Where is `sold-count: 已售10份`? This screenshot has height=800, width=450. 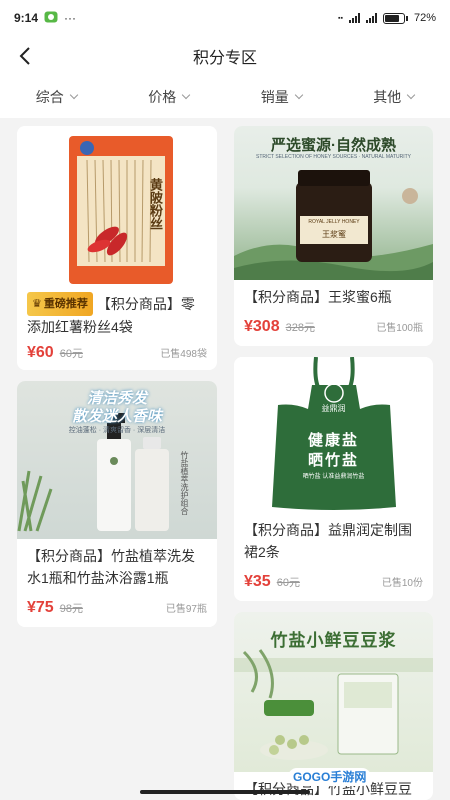 sold-count: 已售10份 is located at coordinates (402, 583).